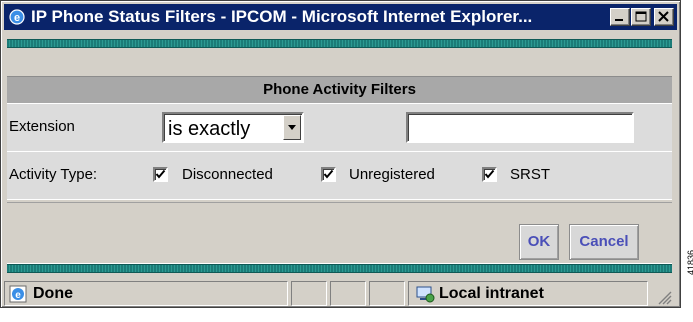 The image size is (693, 322). I want to click on extension-operator-select: is exactly, so click(233, 127).